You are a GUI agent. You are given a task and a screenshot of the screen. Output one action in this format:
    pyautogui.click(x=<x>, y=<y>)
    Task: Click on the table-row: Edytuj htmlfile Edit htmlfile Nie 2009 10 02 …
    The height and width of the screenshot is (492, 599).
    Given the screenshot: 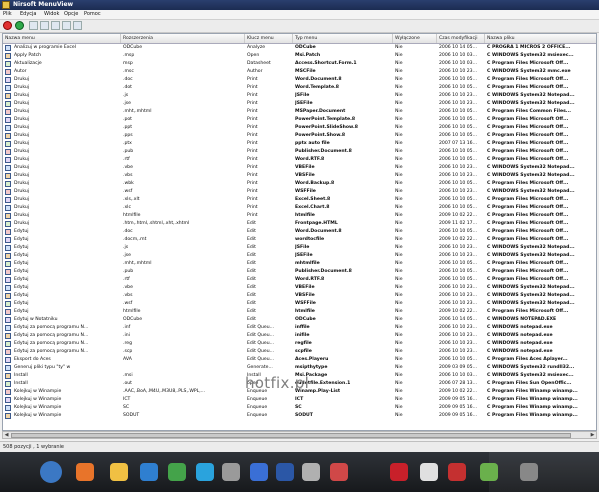 What is the action you would take?
    pyautogui.click(x=299, y=312)
    